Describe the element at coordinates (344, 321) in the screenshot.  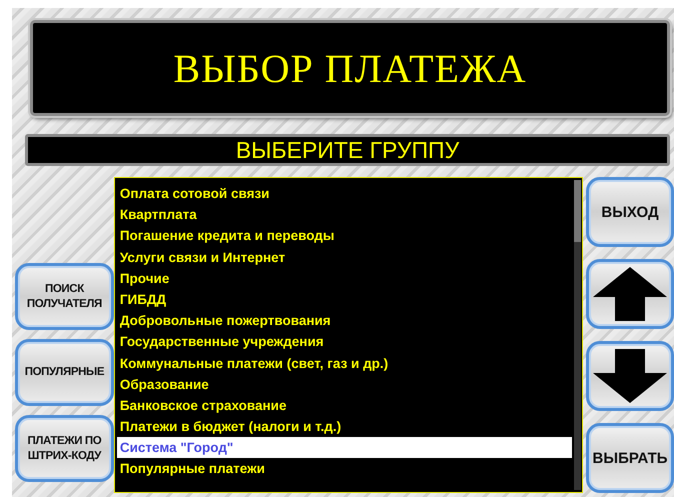
I see `group-item: Добровольные пожертвования` at that location.